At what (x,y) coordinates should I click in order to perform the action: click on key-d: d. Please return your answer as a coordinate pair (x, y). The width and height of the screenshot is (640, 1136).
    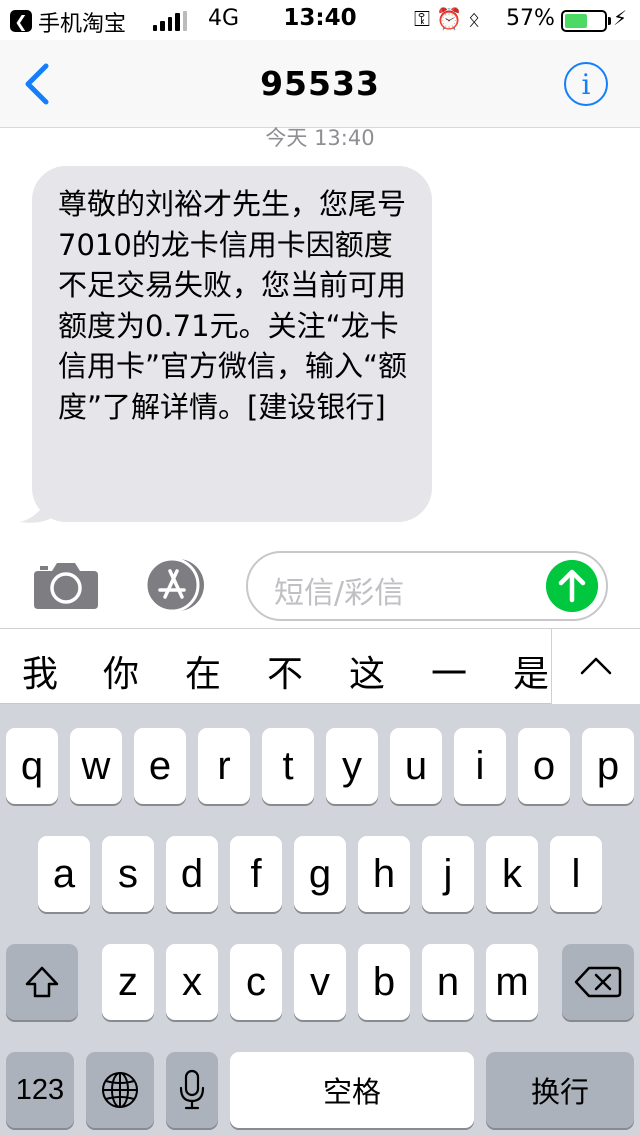
    Looking at the image, I should click on (192, 874).